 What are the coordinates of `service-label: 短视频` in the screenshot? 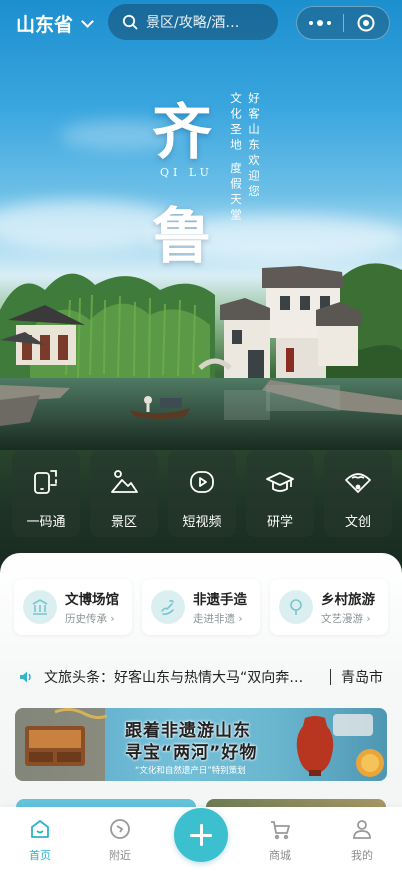 It's located at (202, 522).